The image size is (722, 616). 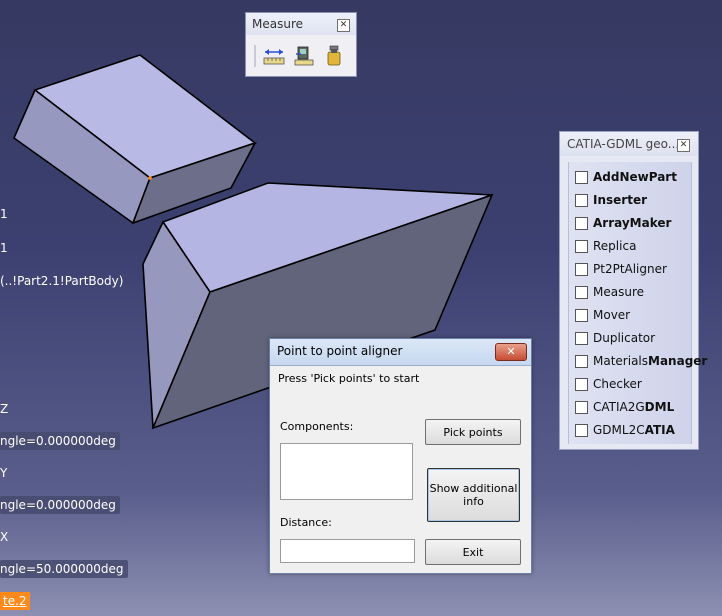 What do you see at coordinates (347, 551) in the screenshot?
I see `distance-field` at bounding box center [347, 551].